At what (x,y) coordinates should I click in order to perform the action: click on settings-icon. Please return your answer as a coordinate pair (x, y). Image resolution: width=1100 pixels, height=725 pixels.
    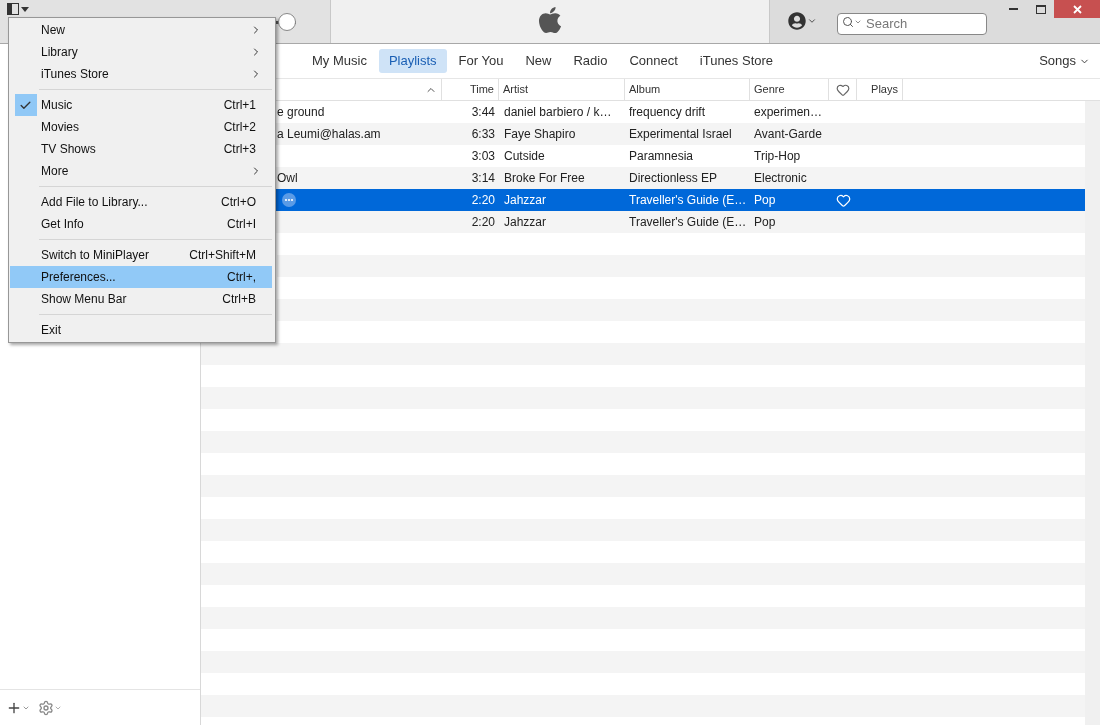
    Looking at the image, I should click on (46, 707).